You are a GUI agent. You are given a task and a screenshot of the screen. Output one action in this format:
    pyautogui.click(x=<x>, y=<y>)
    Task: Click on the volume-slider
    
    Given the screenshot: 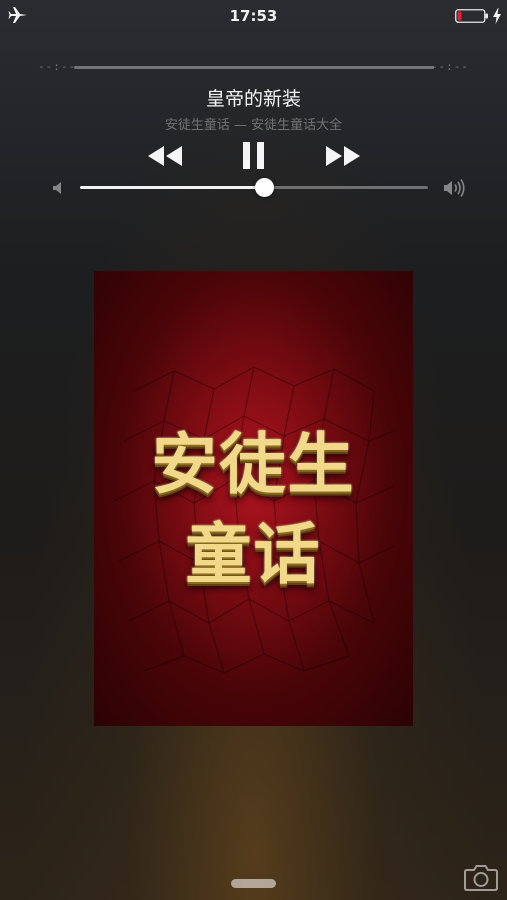 What is the action you would take?
    pyautogui.click(x=254, y=187)
    